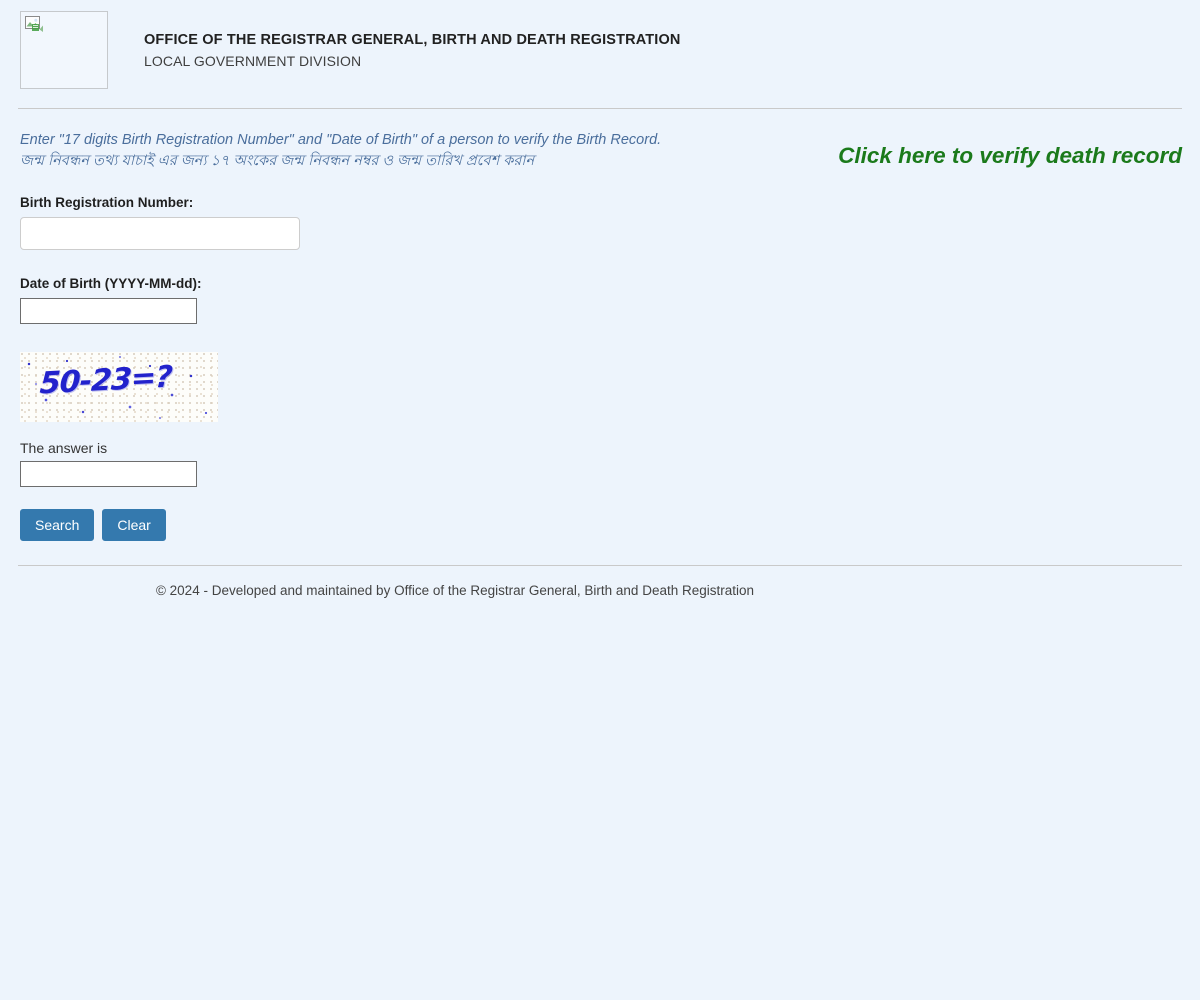  What do you see at coordinates (600, 525) in the screenshot?
I see `form-actions: Search Clear` at bounding box center [600, 525].